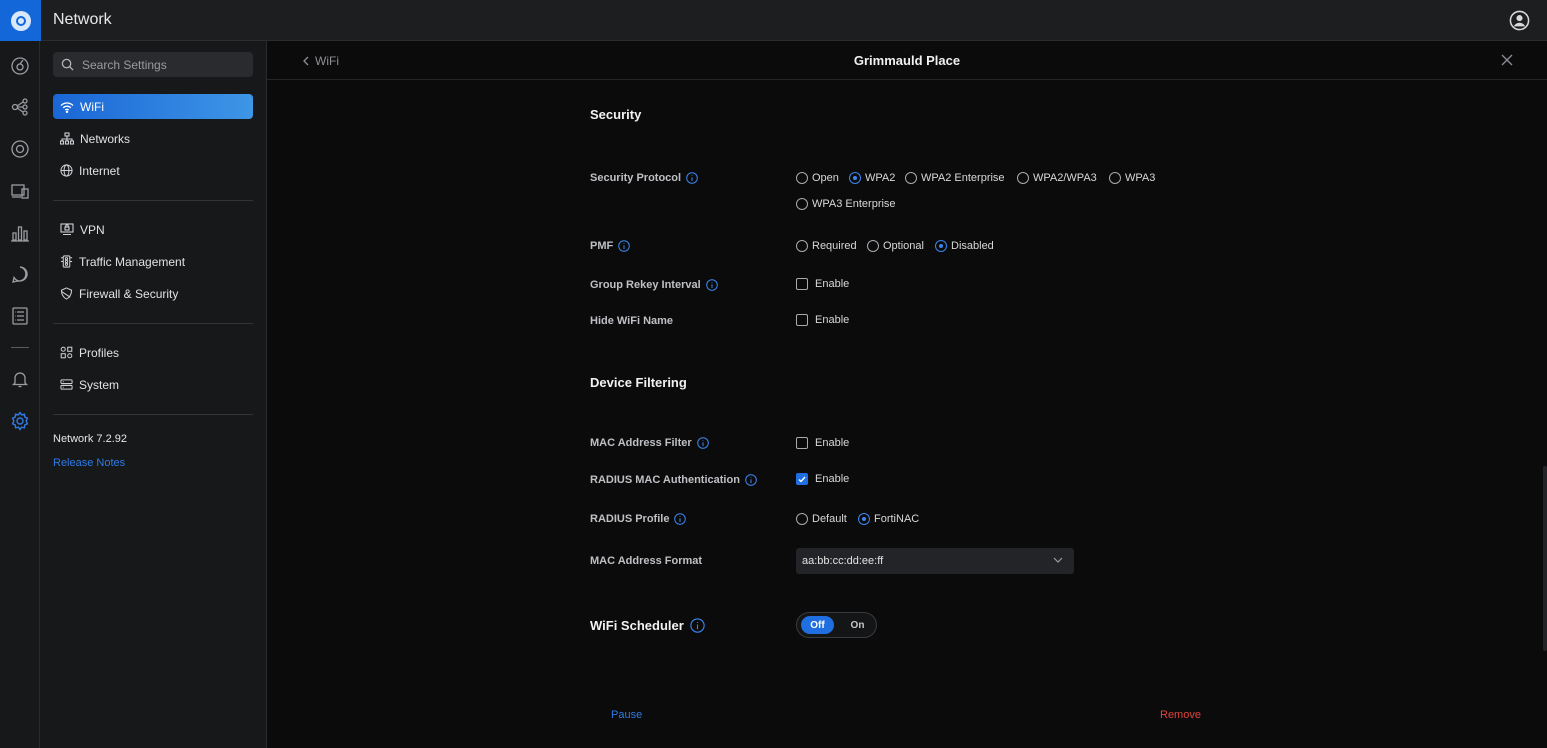 The width and height of the screenshot is (1547, 748). Describe the element at coordinates (897, 519) in the screenshot. I see `option-label: FortiNAC` at that location.